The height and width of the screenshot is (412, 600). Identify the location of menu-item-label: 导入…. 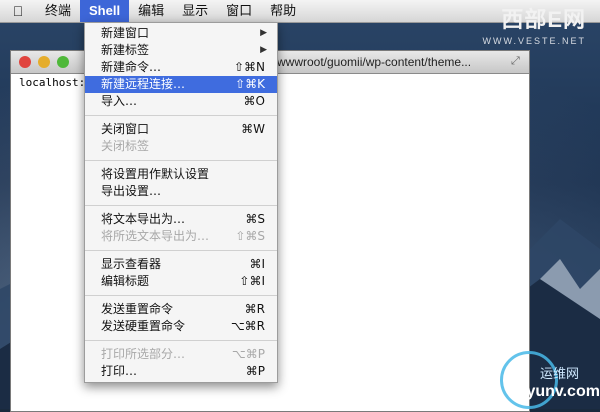
(119, 101).